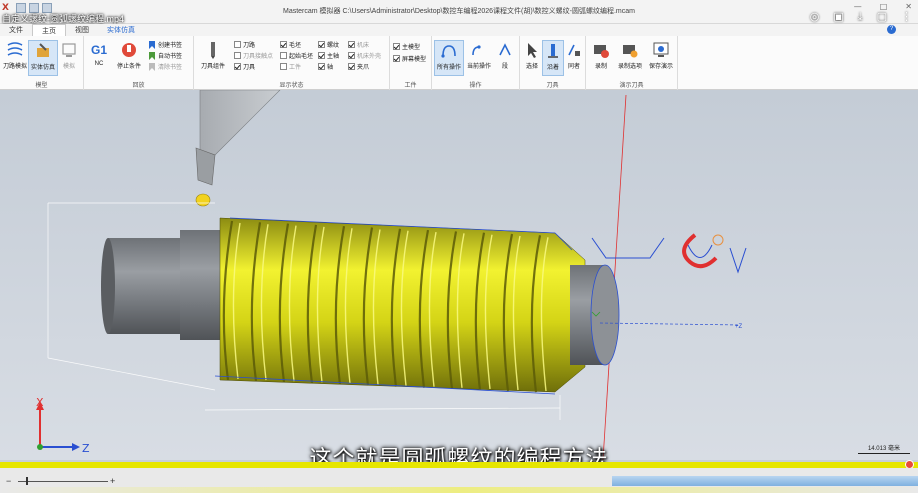 Image resolution: width=918 pixels, height=493 pixels. What do you see at coordinates (128, 67) in the screenshot?
I see `stop-condition-label: 停止条件` at bounding box center [128, 67].